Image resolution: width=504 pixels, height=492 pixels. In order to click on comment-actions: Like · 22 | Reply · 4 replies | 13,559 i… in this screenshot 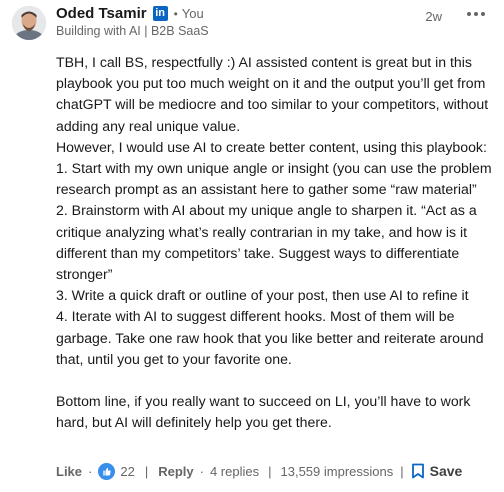, I will do `click(259, 471)`.